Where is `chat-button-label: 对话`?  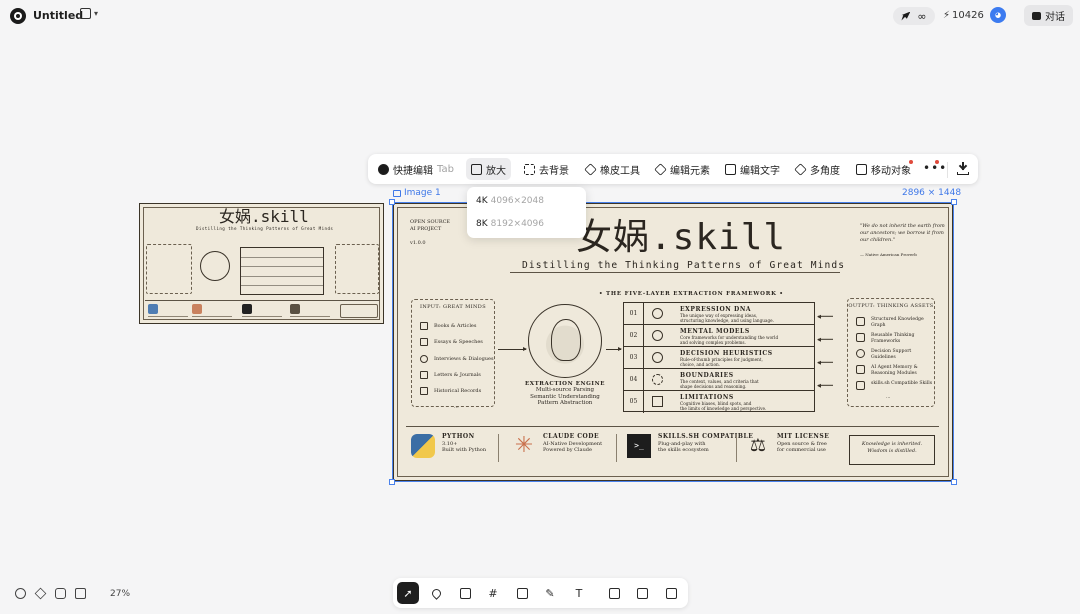
chat-button-label: 对话 is located at coordinates (1055, 17).